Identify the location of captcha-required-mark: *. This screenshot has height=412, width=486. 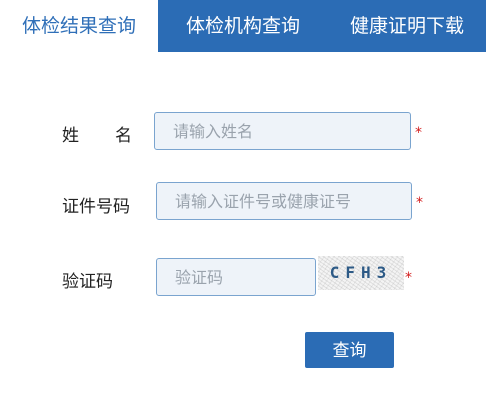
(408, 278).